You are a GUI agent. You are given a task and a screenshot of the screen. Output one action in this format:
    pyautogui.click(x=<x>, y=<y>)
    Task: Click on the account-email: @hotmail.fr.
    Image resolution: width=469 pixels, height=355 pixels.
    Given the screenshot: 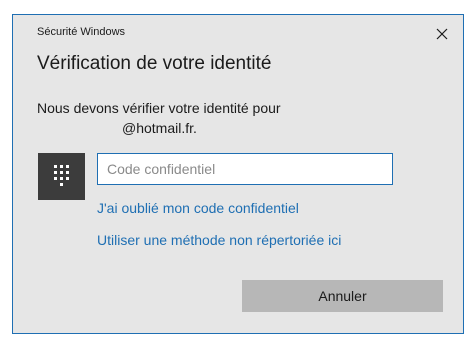 What is the action you would take?
    pyautogui.click(x=159, y=128)
    